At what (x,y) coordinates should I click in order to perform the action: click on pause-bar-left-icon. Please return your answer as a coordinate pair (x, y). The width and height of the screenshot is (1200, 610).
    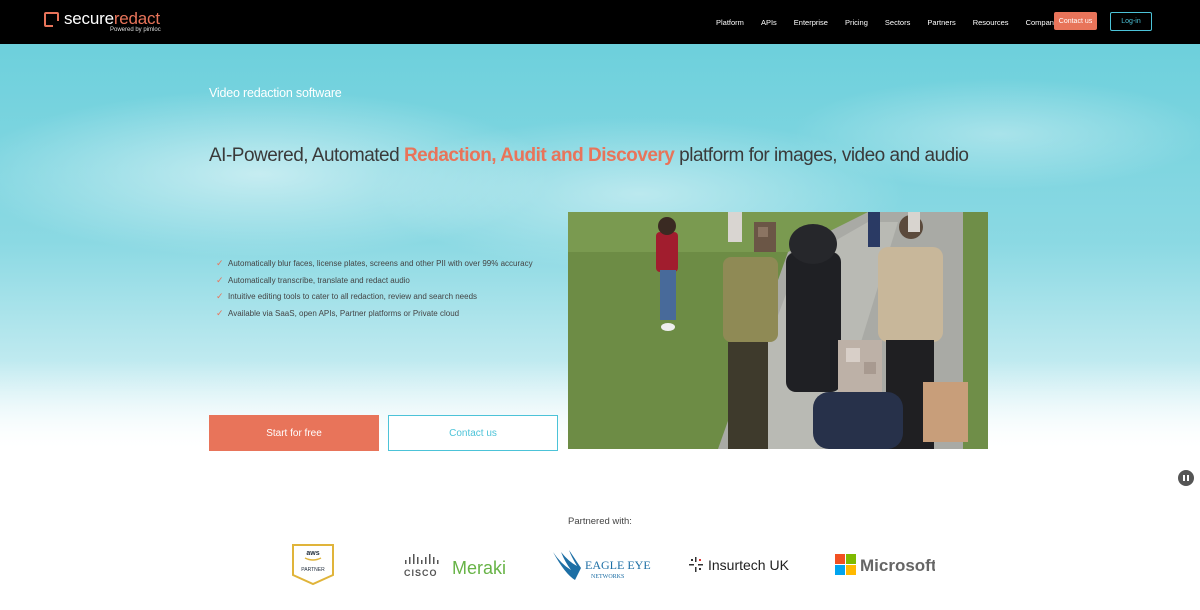
    Looking at the image, I should click on (1184, 478).